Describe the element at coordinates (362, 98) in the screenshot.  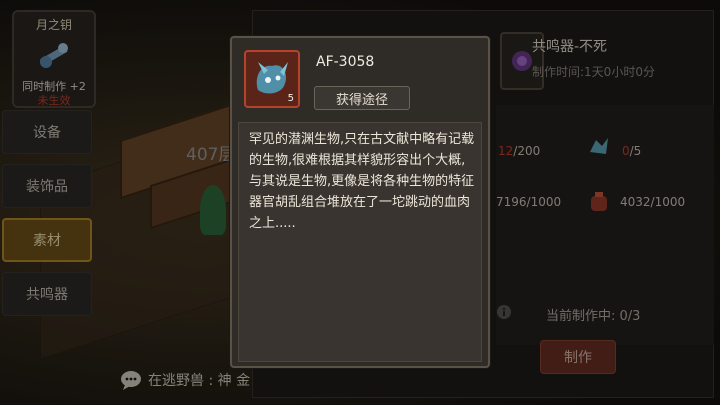
I see `source-button: 获得途径` at that location.